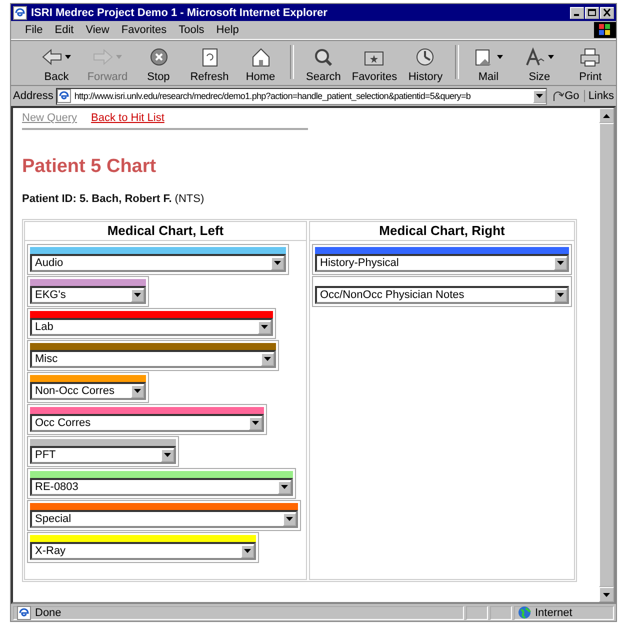 This screenshot has height=625, width=619. Describe the element at coordinates (165, 231) in the screenshot. I see `column-heading: Medical Chart, Left` at that location.